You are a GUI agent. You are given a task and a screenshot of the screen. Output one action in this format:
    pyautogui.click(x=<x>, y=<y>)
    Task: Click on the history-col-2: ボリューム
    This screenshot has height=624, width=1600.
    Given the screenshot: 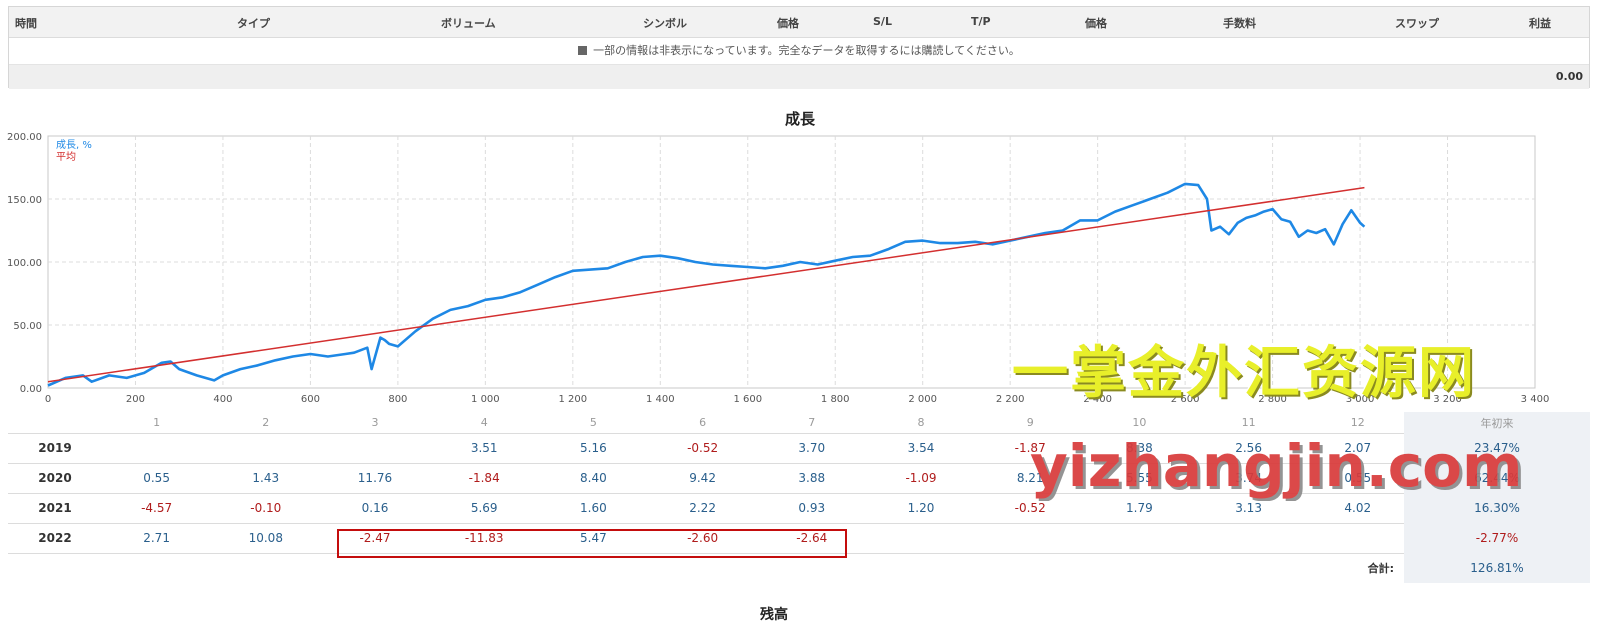 What is the action you would take?
    pyautogui.click(x=468, y=23)
    